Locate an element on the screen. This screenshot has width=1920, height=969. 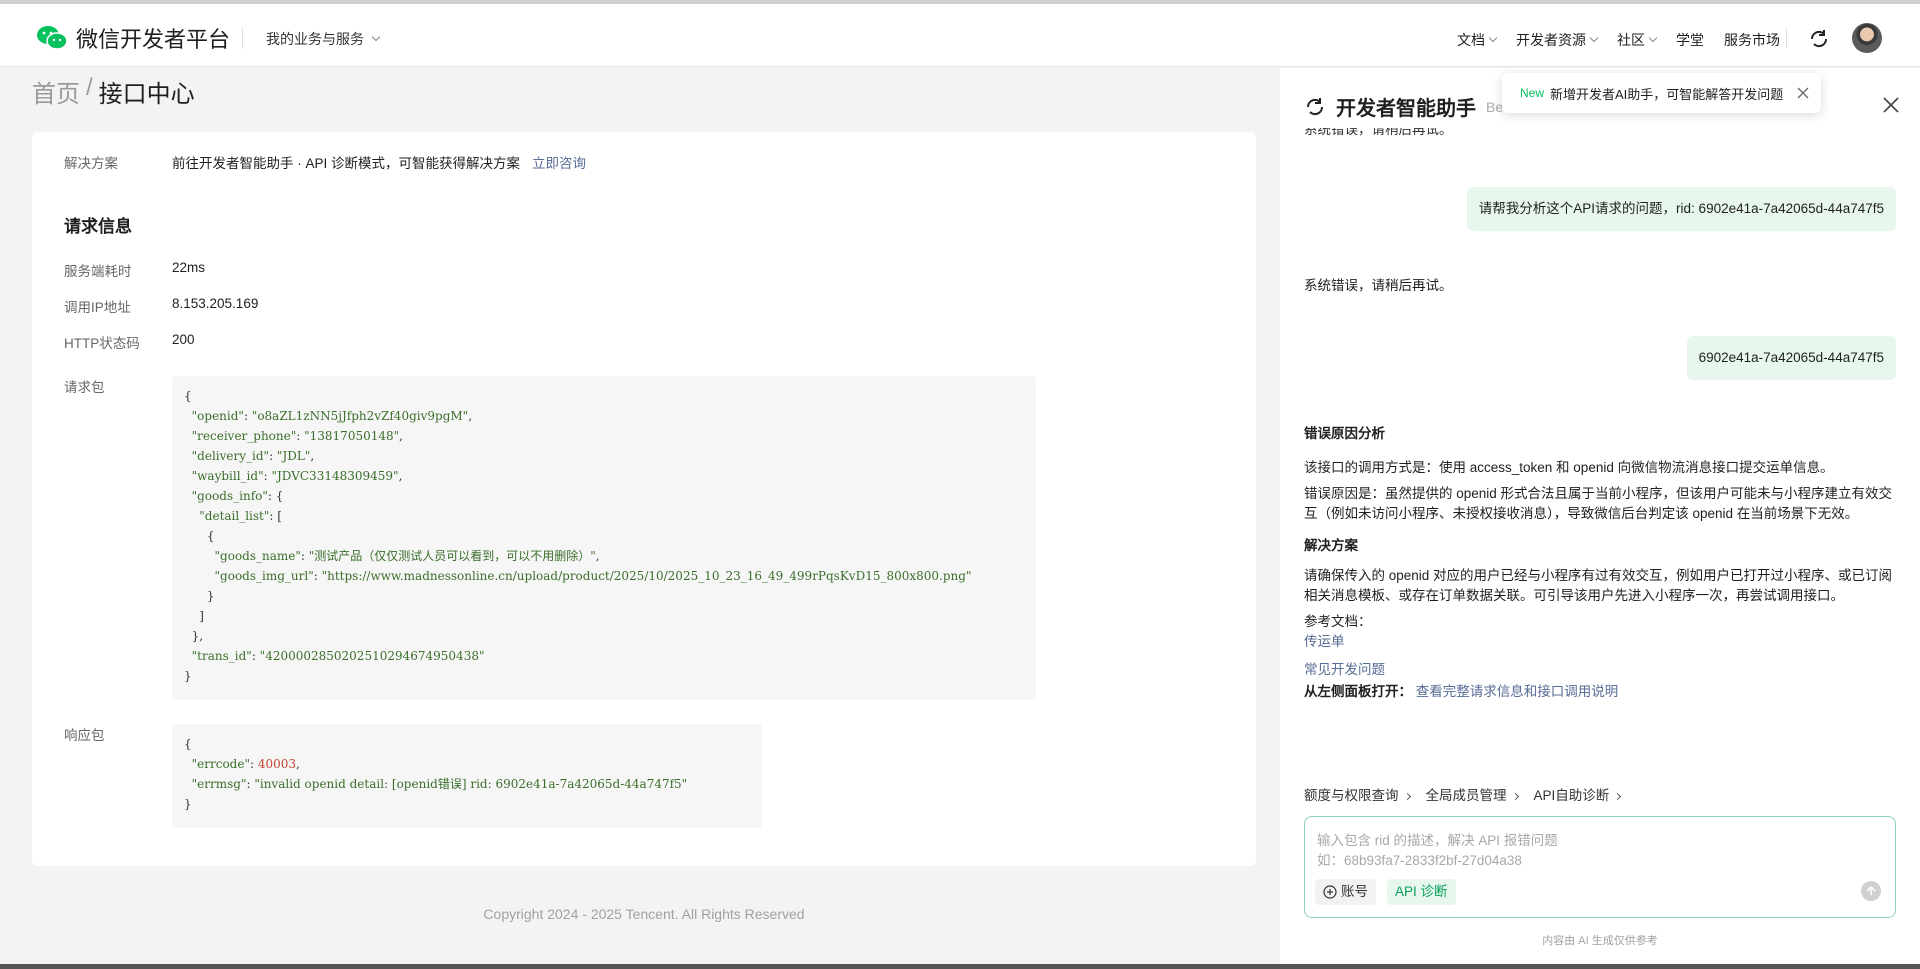
caller-ip-label: 调用IP地址 is located at coordinates (97, 307).